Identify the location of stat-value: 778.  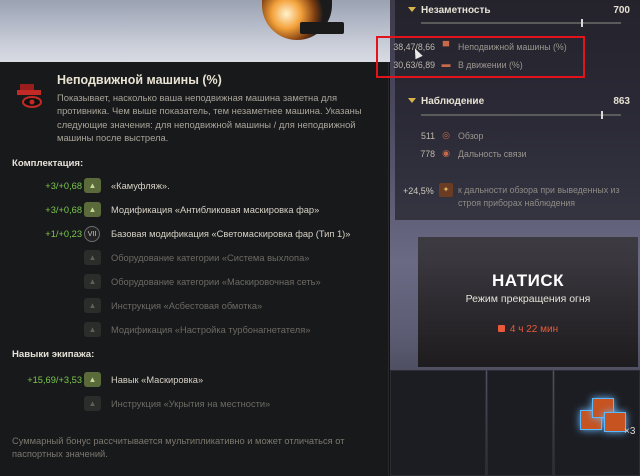
(427, 154).